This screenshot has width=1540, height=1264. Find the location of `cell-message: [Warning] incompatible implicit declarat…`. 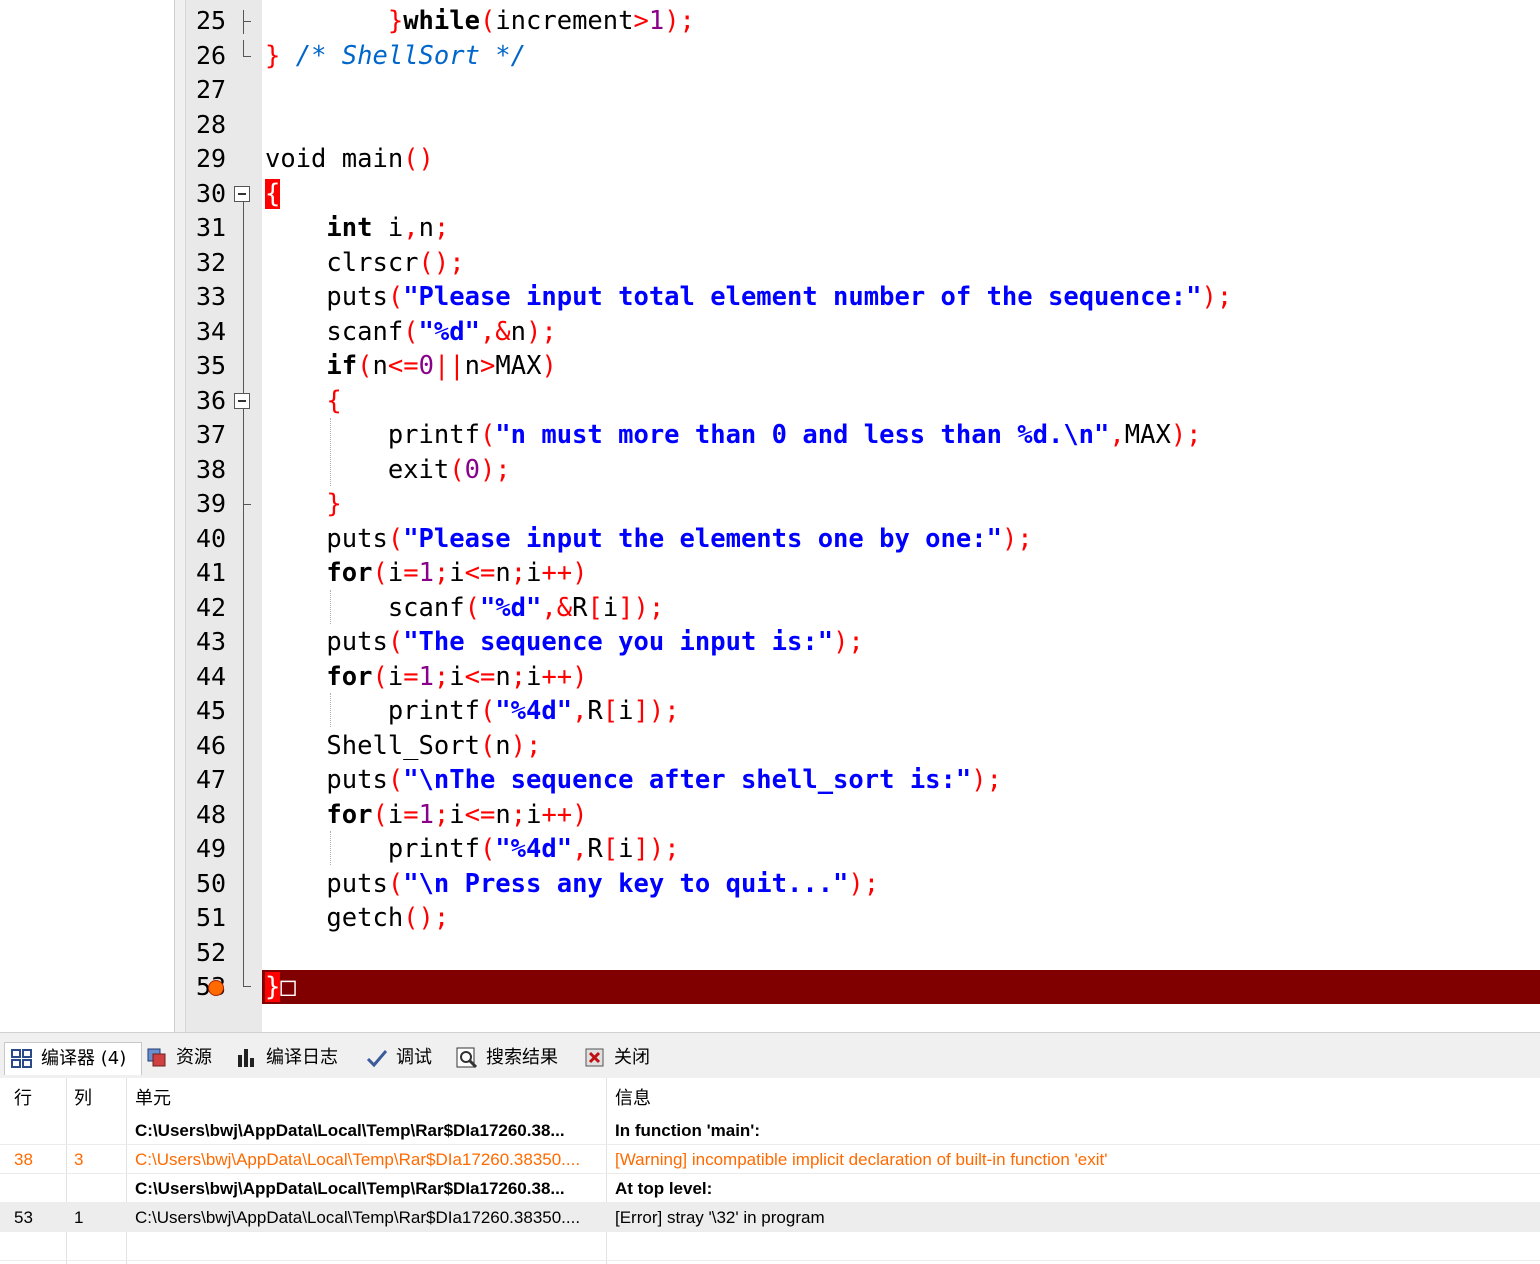

cell-message: [Warning] incompatible implicit declarat… is located at coordinates (861, 1159).